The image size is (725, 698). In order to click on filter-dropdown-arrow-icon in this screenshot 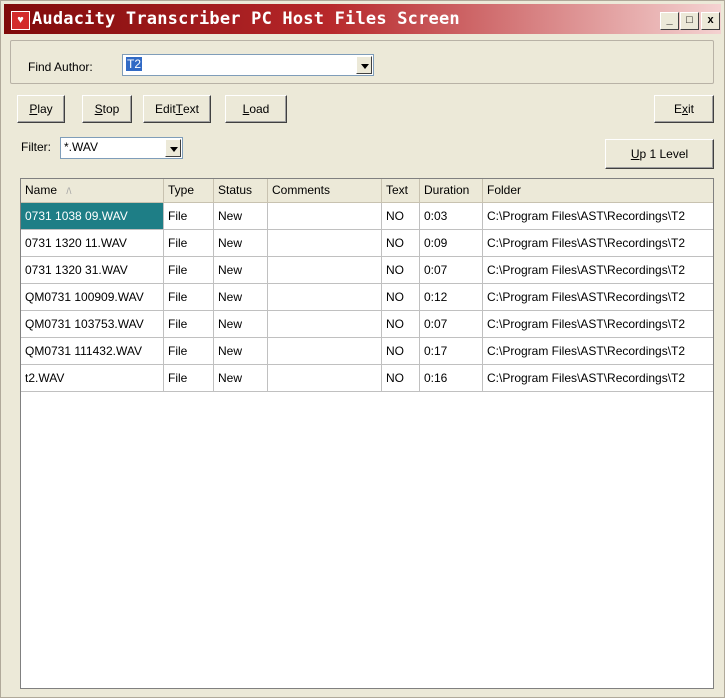, I will do `click(173, 148)`.